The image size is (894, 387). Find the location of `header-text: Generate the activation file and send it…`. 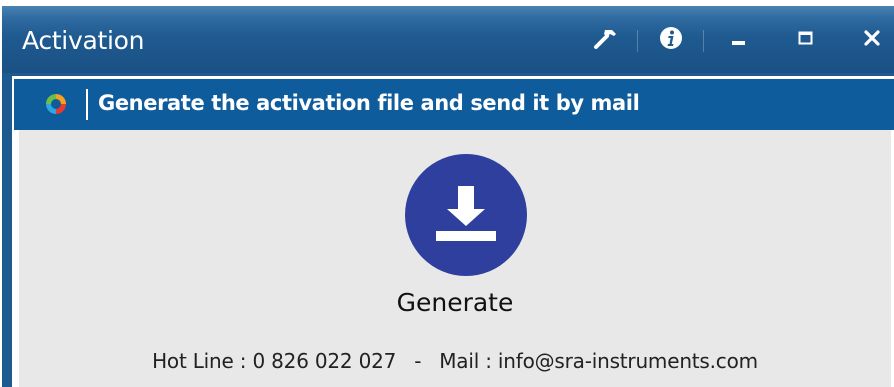

header-text: Generate the activation file and send it… is located at coordinates (369, 103).